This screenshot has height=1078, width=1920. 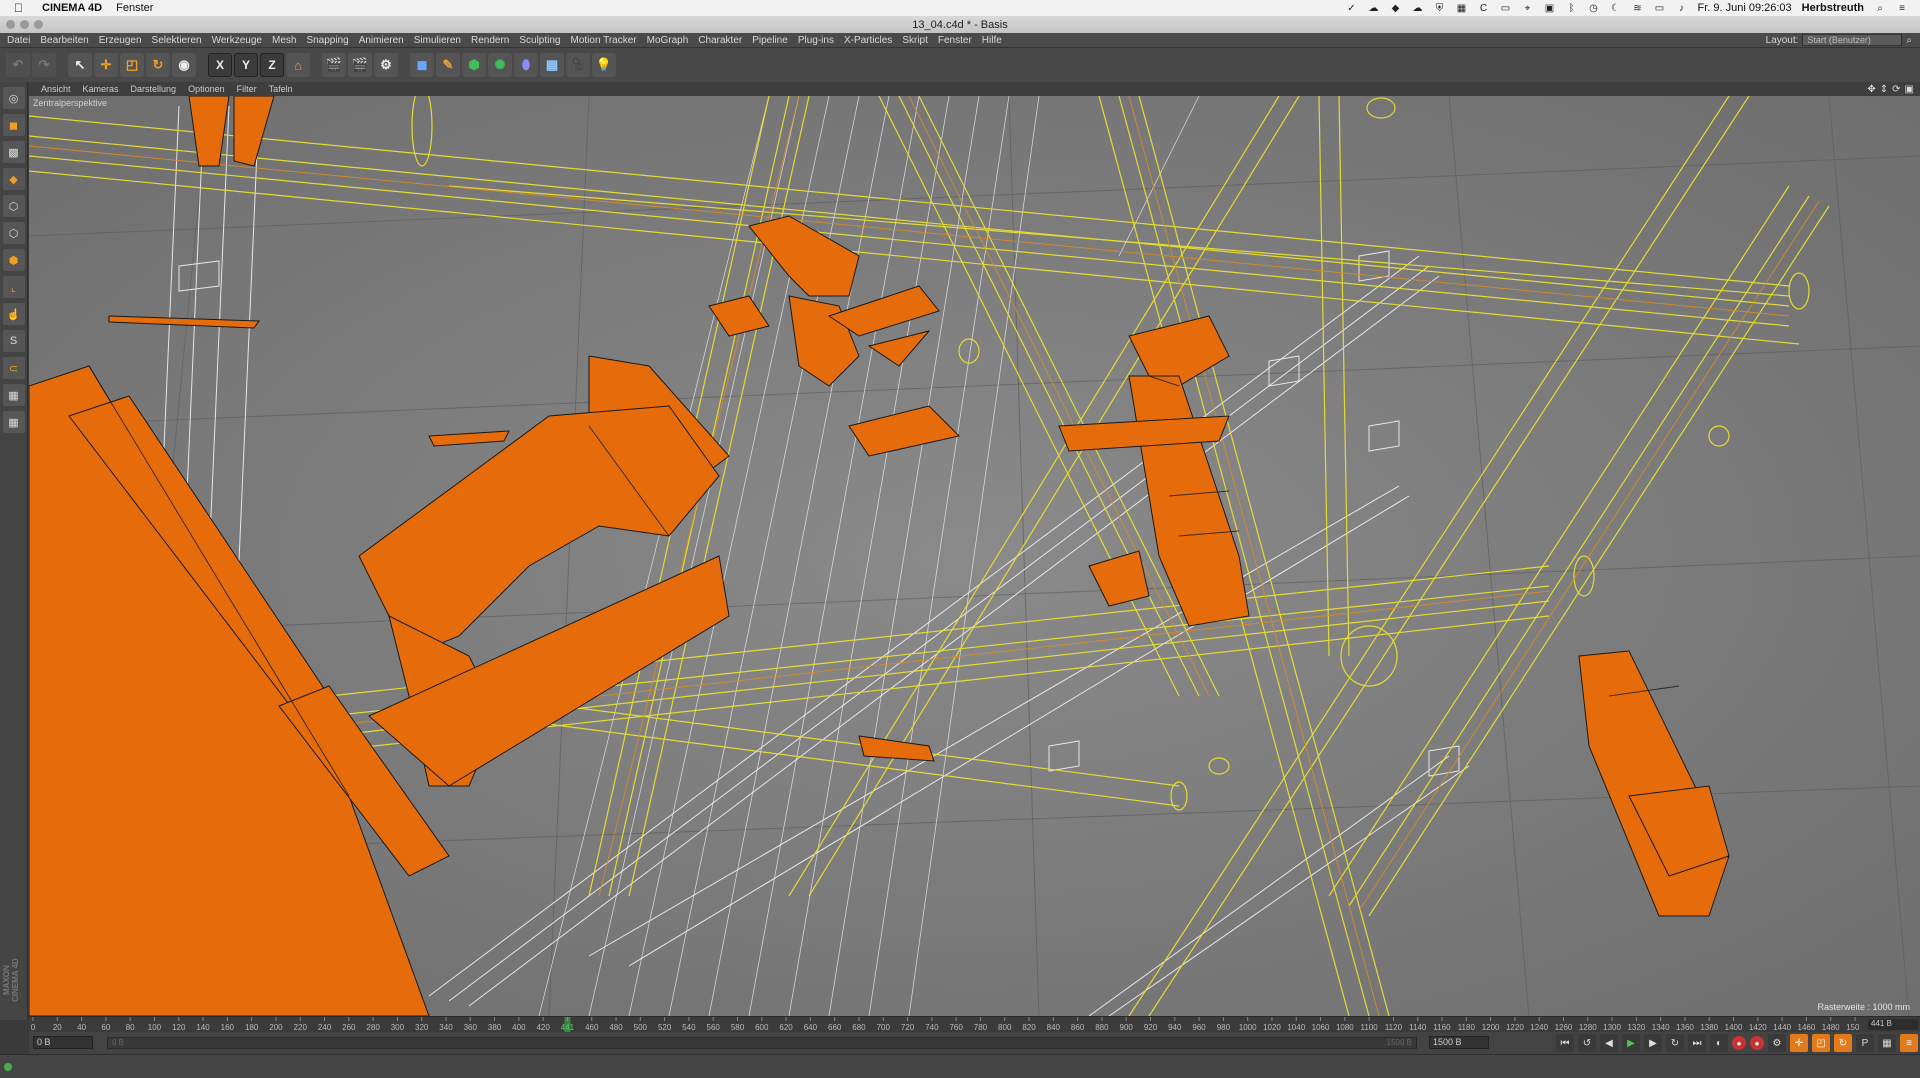 What do you see at coordinates (13, 422) in the screenshot?
I see `planar-workplane-icon: ▦` at bounding box center [13, 422].